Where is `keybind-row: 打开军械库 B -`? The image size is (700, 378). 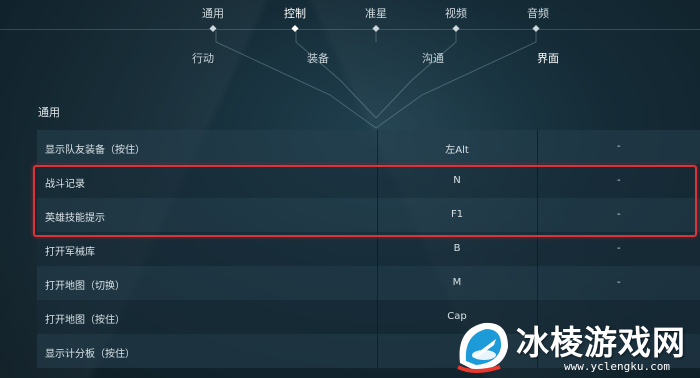 keybind-row: 打开军械库 B - is located at coordinates (368, 249).